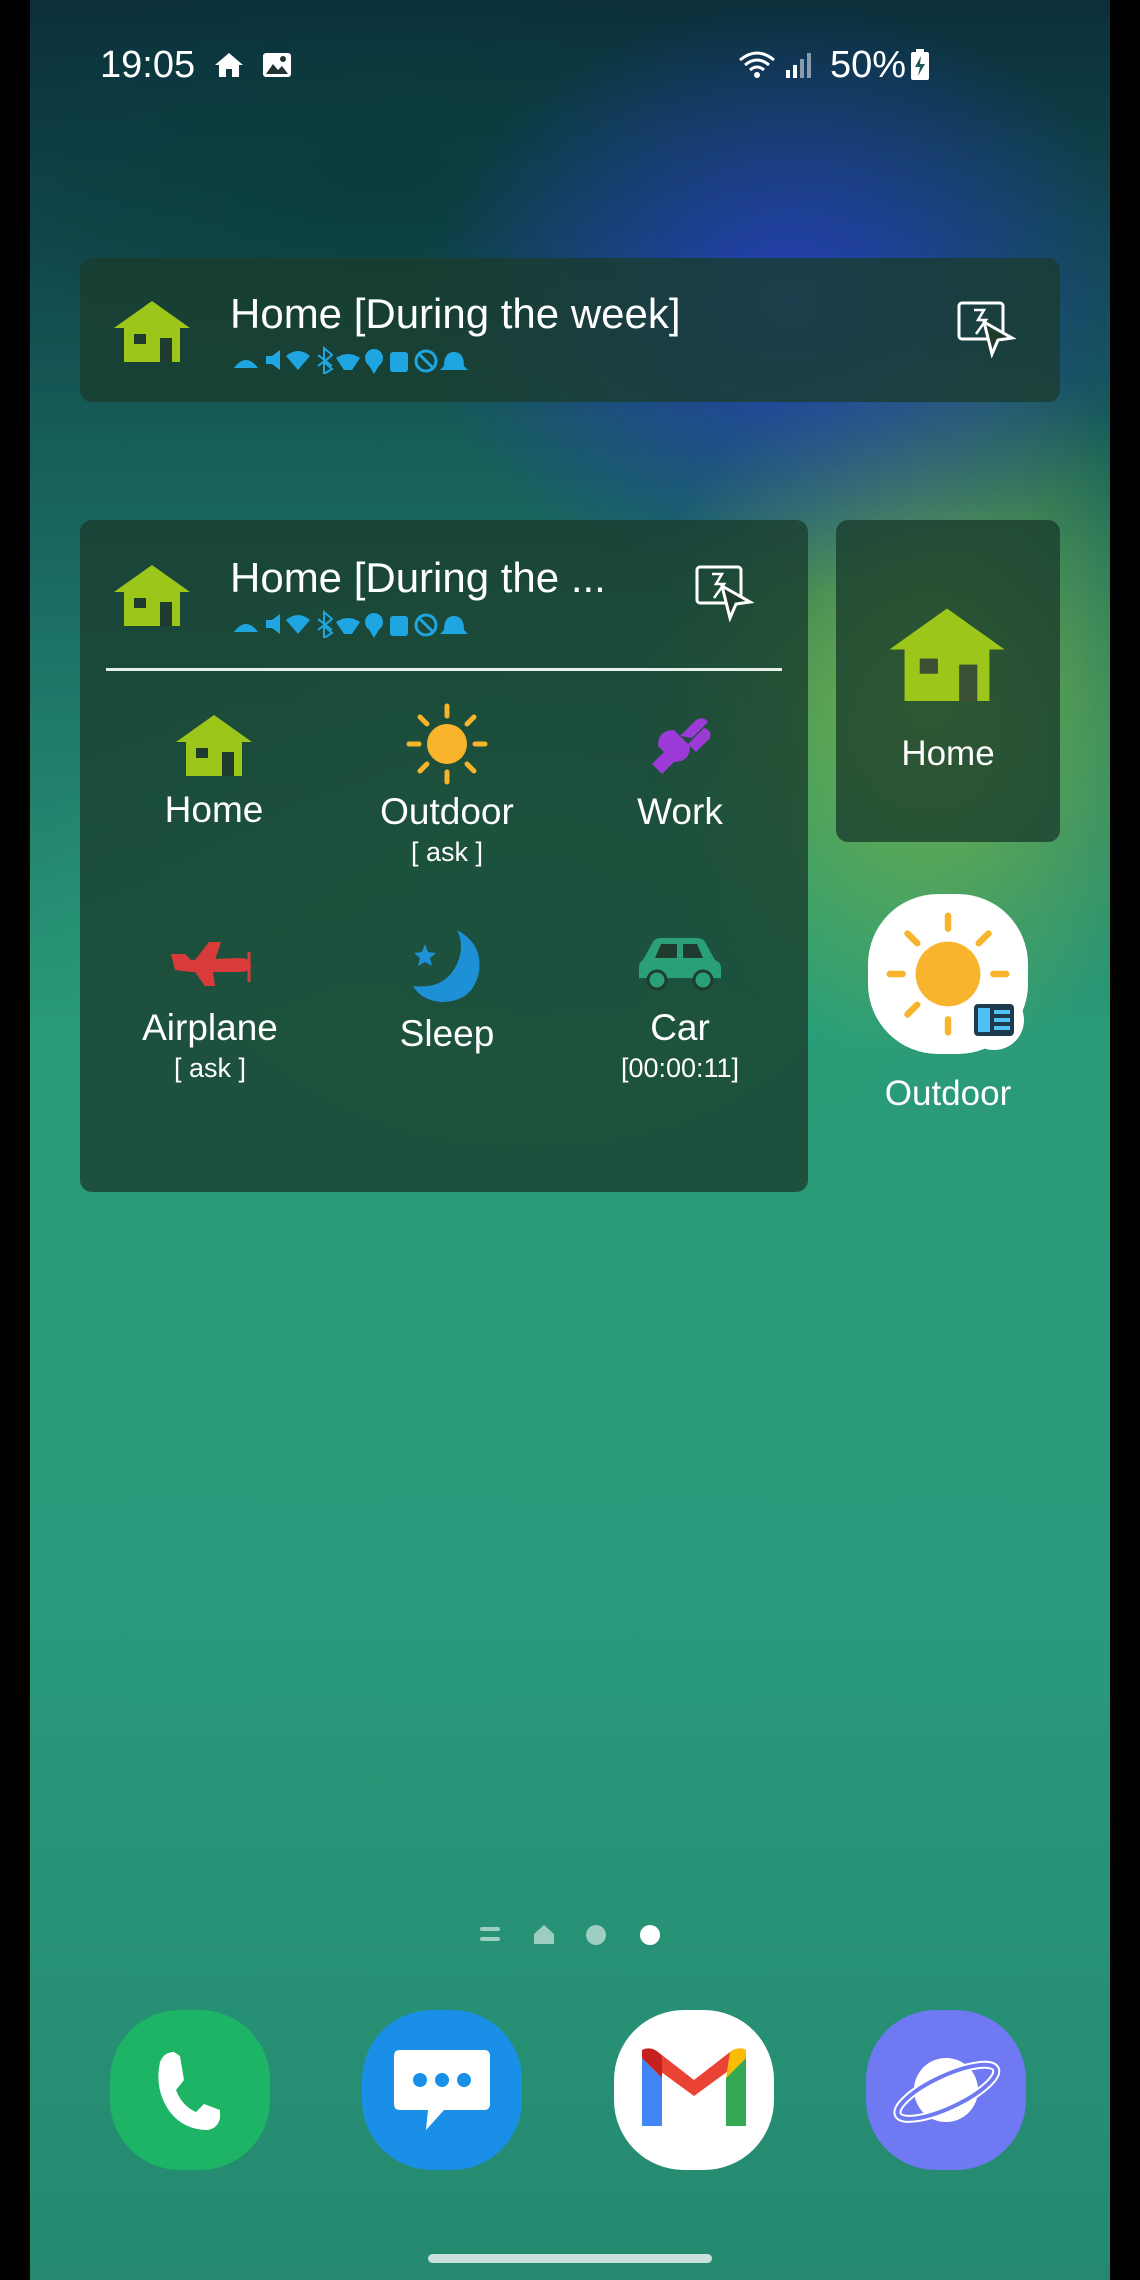 The image size is (1140, 2280). What do you see at coordinates (447, 811) in the screenshot?
I see `profile-item-label: Outdoor` at bounding box center [447, 811].